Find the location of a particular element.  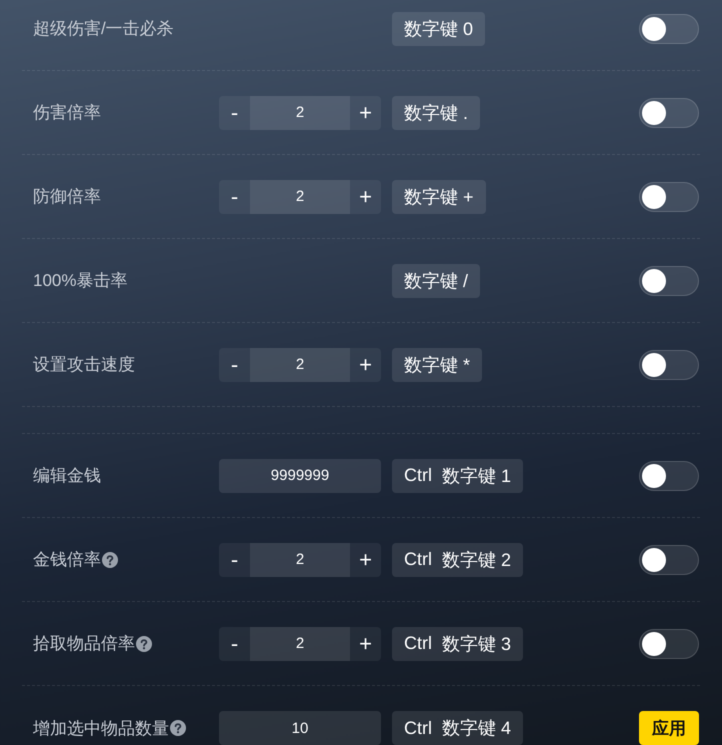

option-label: 金钱倍率 is located at coordinates (67, 560).